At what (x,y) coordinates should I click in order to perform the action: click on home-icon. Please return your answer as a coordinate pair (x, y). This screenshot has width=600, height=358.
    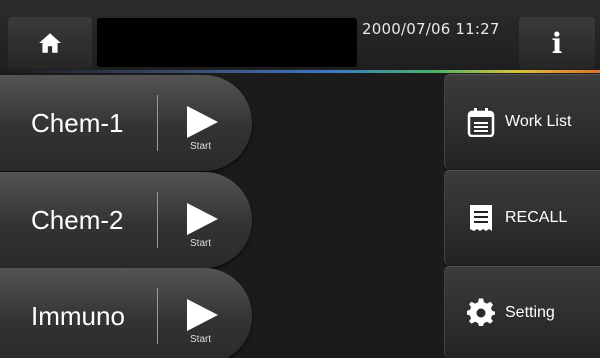
    Looking at the image, I should click on (50, 43).